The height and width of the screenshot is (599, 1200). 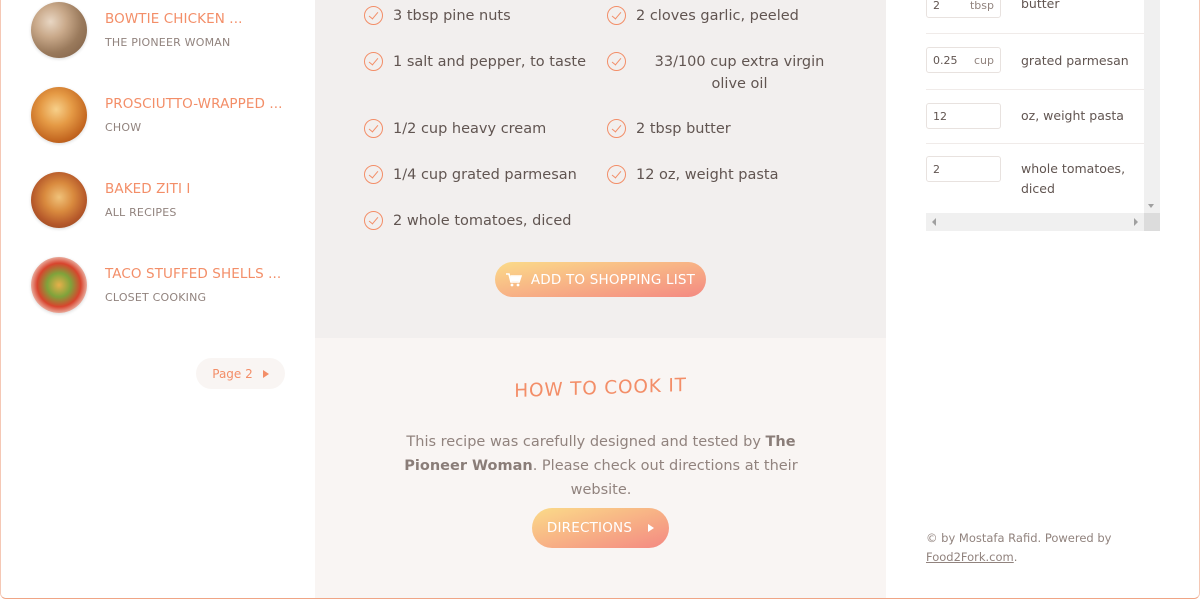 I want to click on result-publisher: ALL RECIPES, so click(x=141, y=212).